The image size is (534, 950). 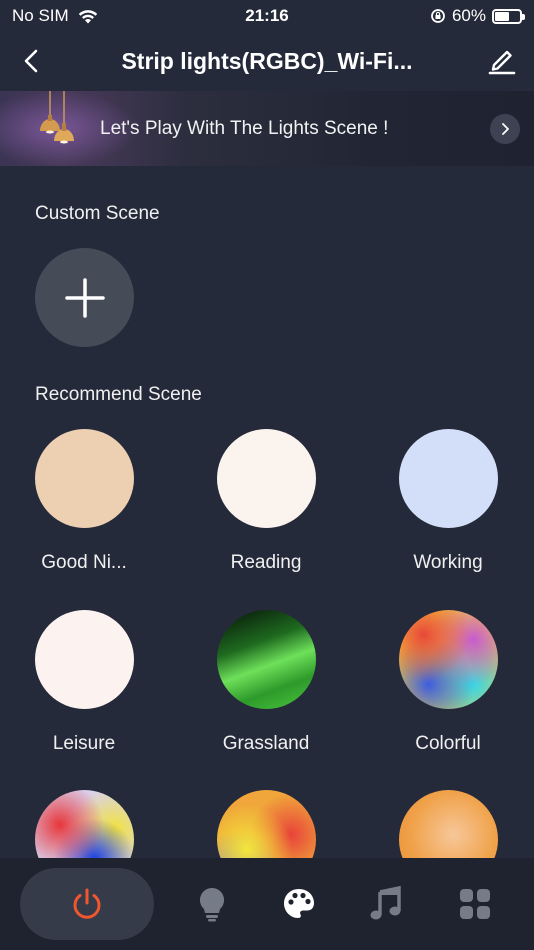 What do you see at coordinates (438, 16) in the screenshot?
I see `orientation-lock-icon` at bounding box center [438, 16].